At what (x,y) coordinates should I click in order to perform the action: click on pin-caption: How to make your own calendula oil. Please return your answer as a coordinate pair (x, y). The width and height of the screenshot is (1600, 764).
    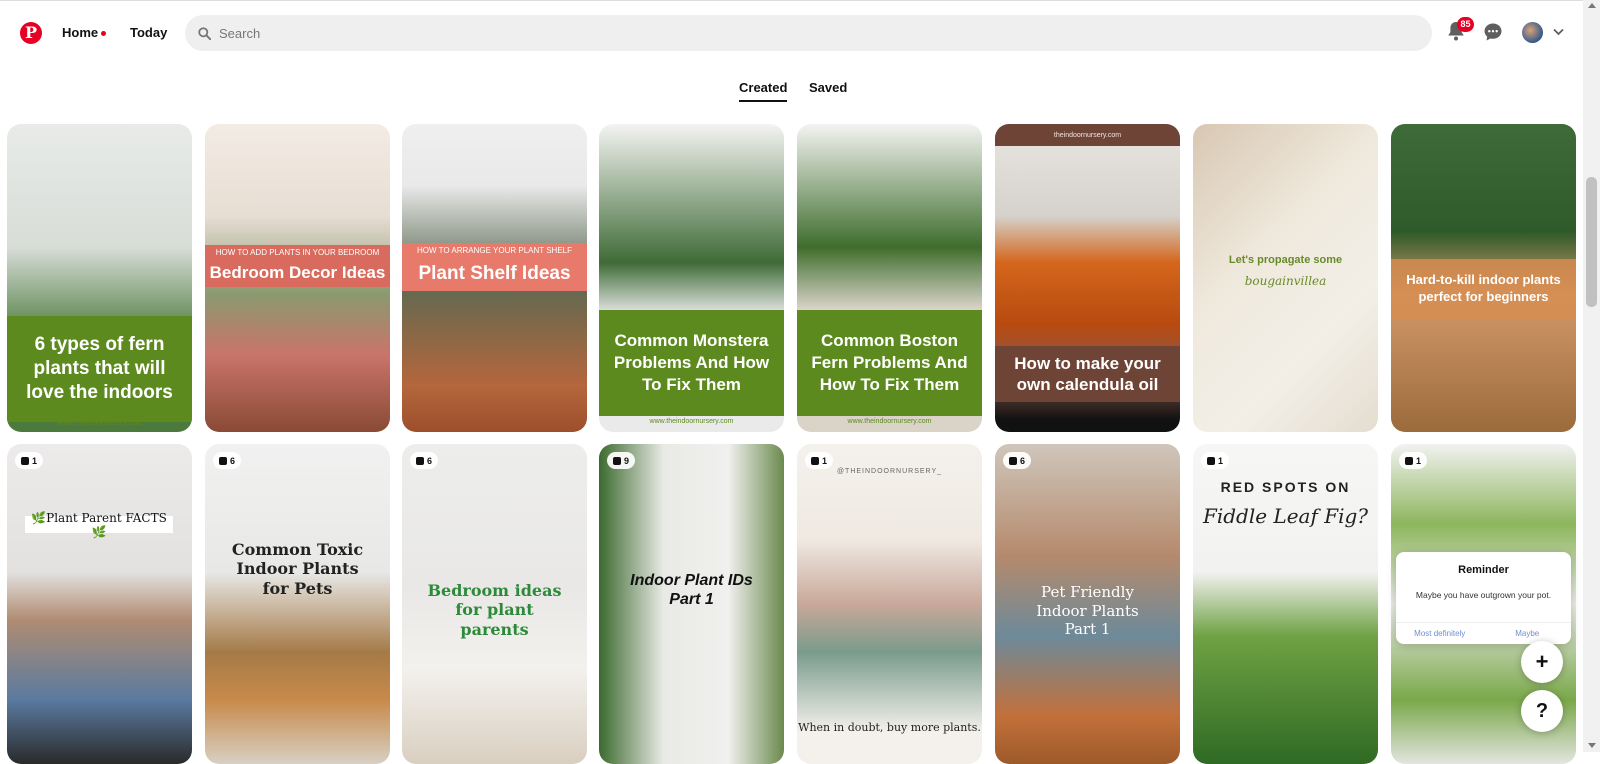
    Looking at the image, I should click on (1087, 374).